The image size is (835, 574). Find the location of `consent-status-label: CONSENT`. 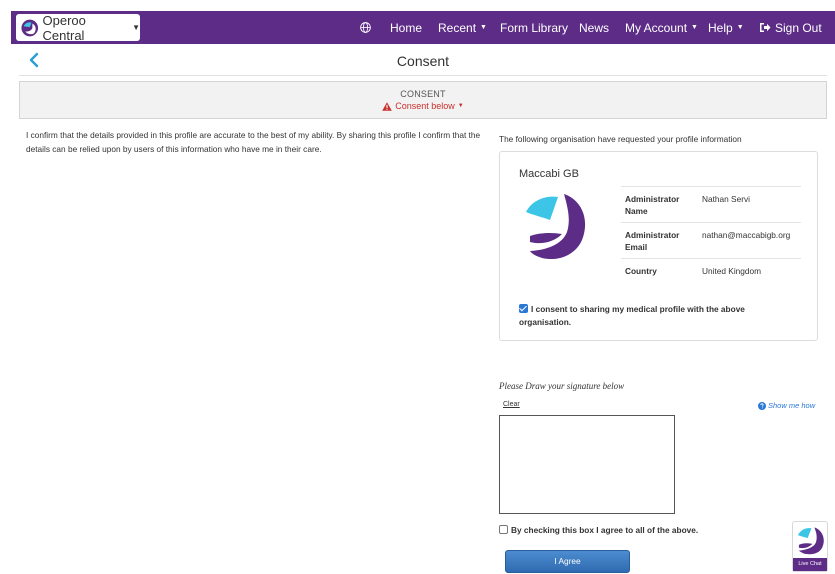

consent-status-label: CONSENT is located at coordinates (423, 94).